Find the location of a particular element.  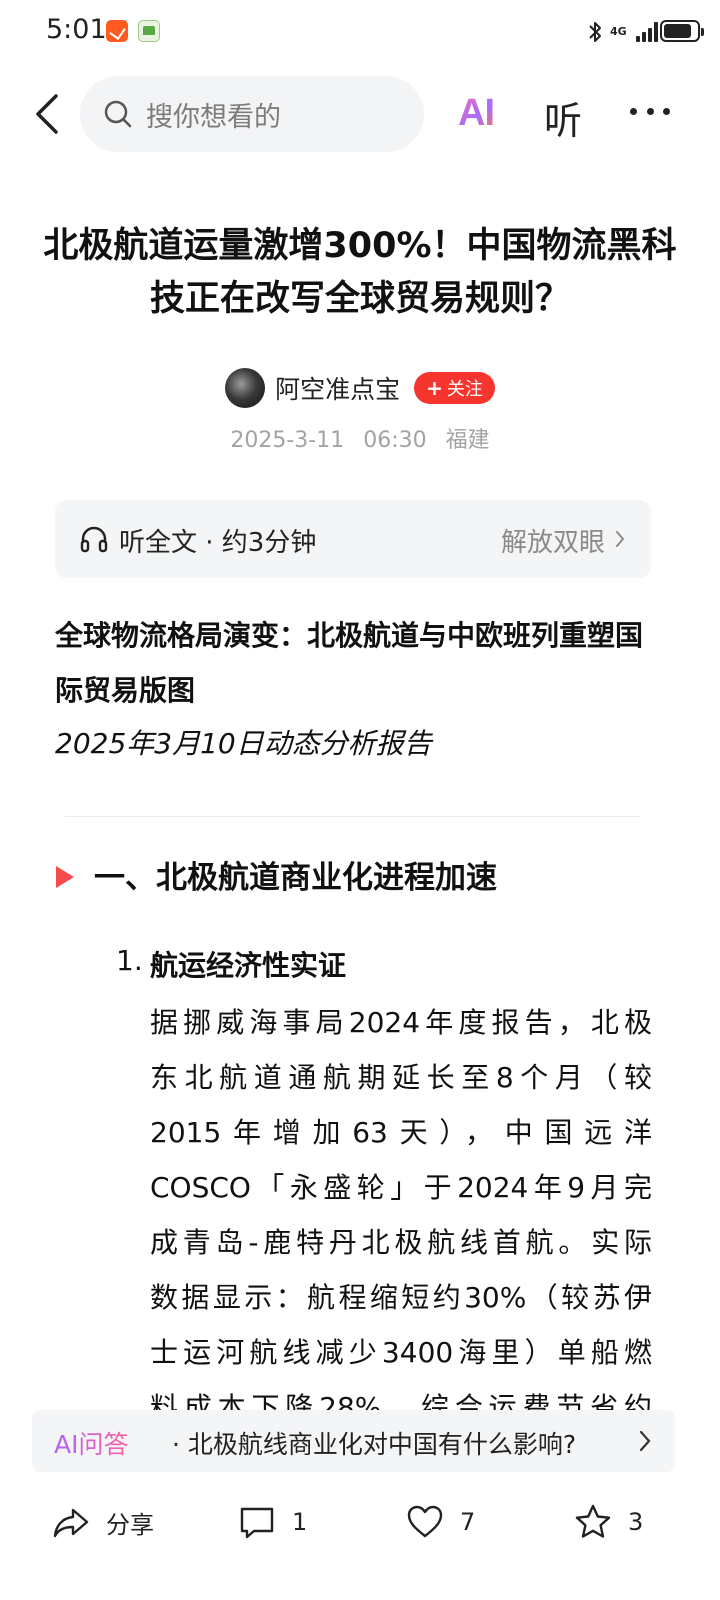

like-count: 7 is located at coordinates (468, 1522).